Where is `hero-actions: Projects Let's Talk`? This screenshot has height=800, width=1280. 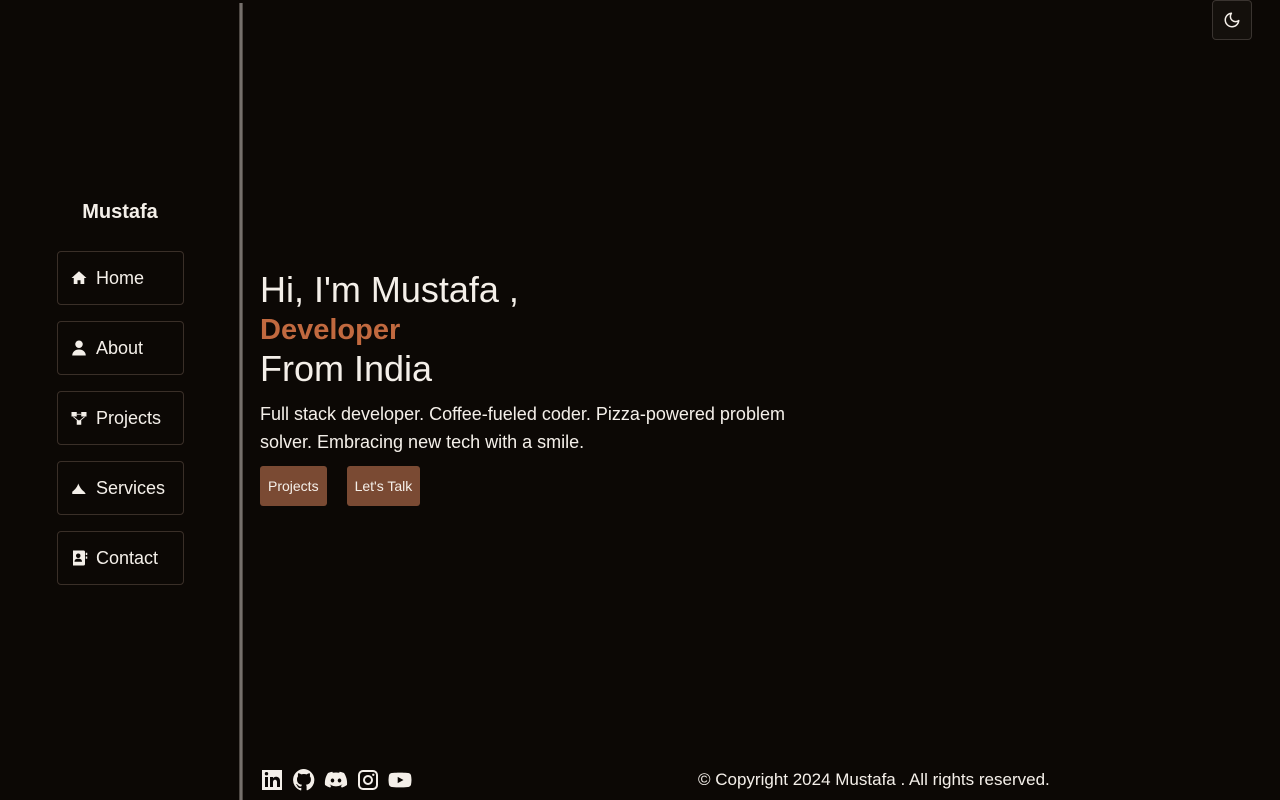 hero-actions: Projects Let's Talk is located at coordinates (530, 486).